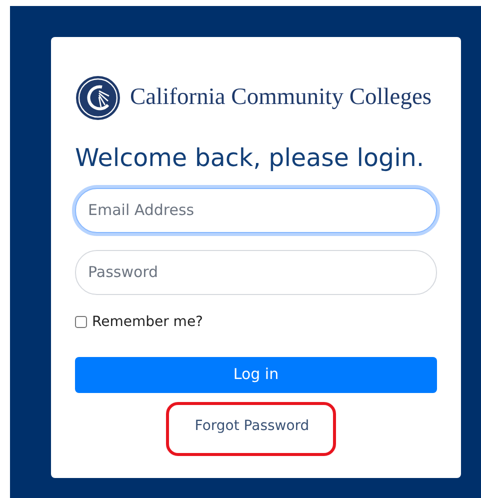 The height and width of the screenshot is (498, 481). What do you see at coordinates (256, 374) in the screenshot?
I see `login-button: Log in` at bounding box center [256, 374].